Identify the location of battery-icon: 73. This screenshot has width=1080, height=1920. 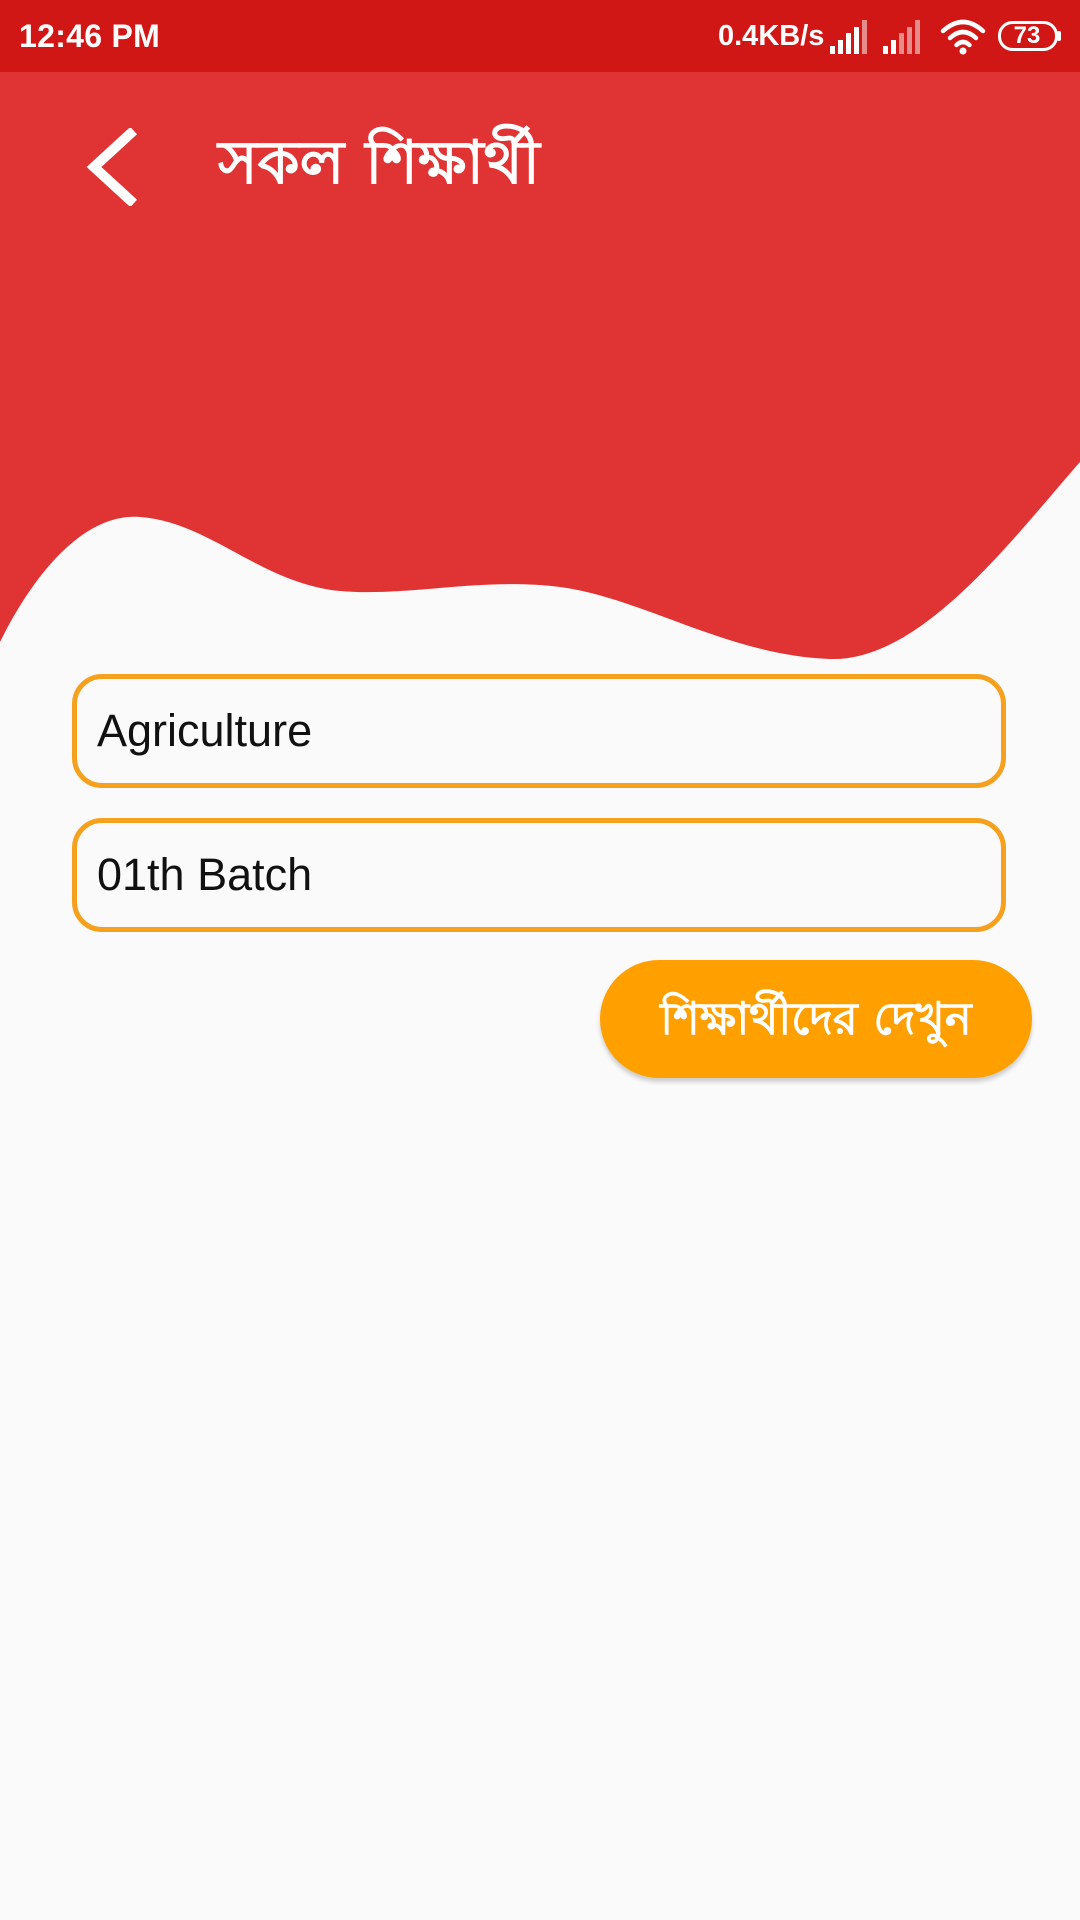
(1030, 36).